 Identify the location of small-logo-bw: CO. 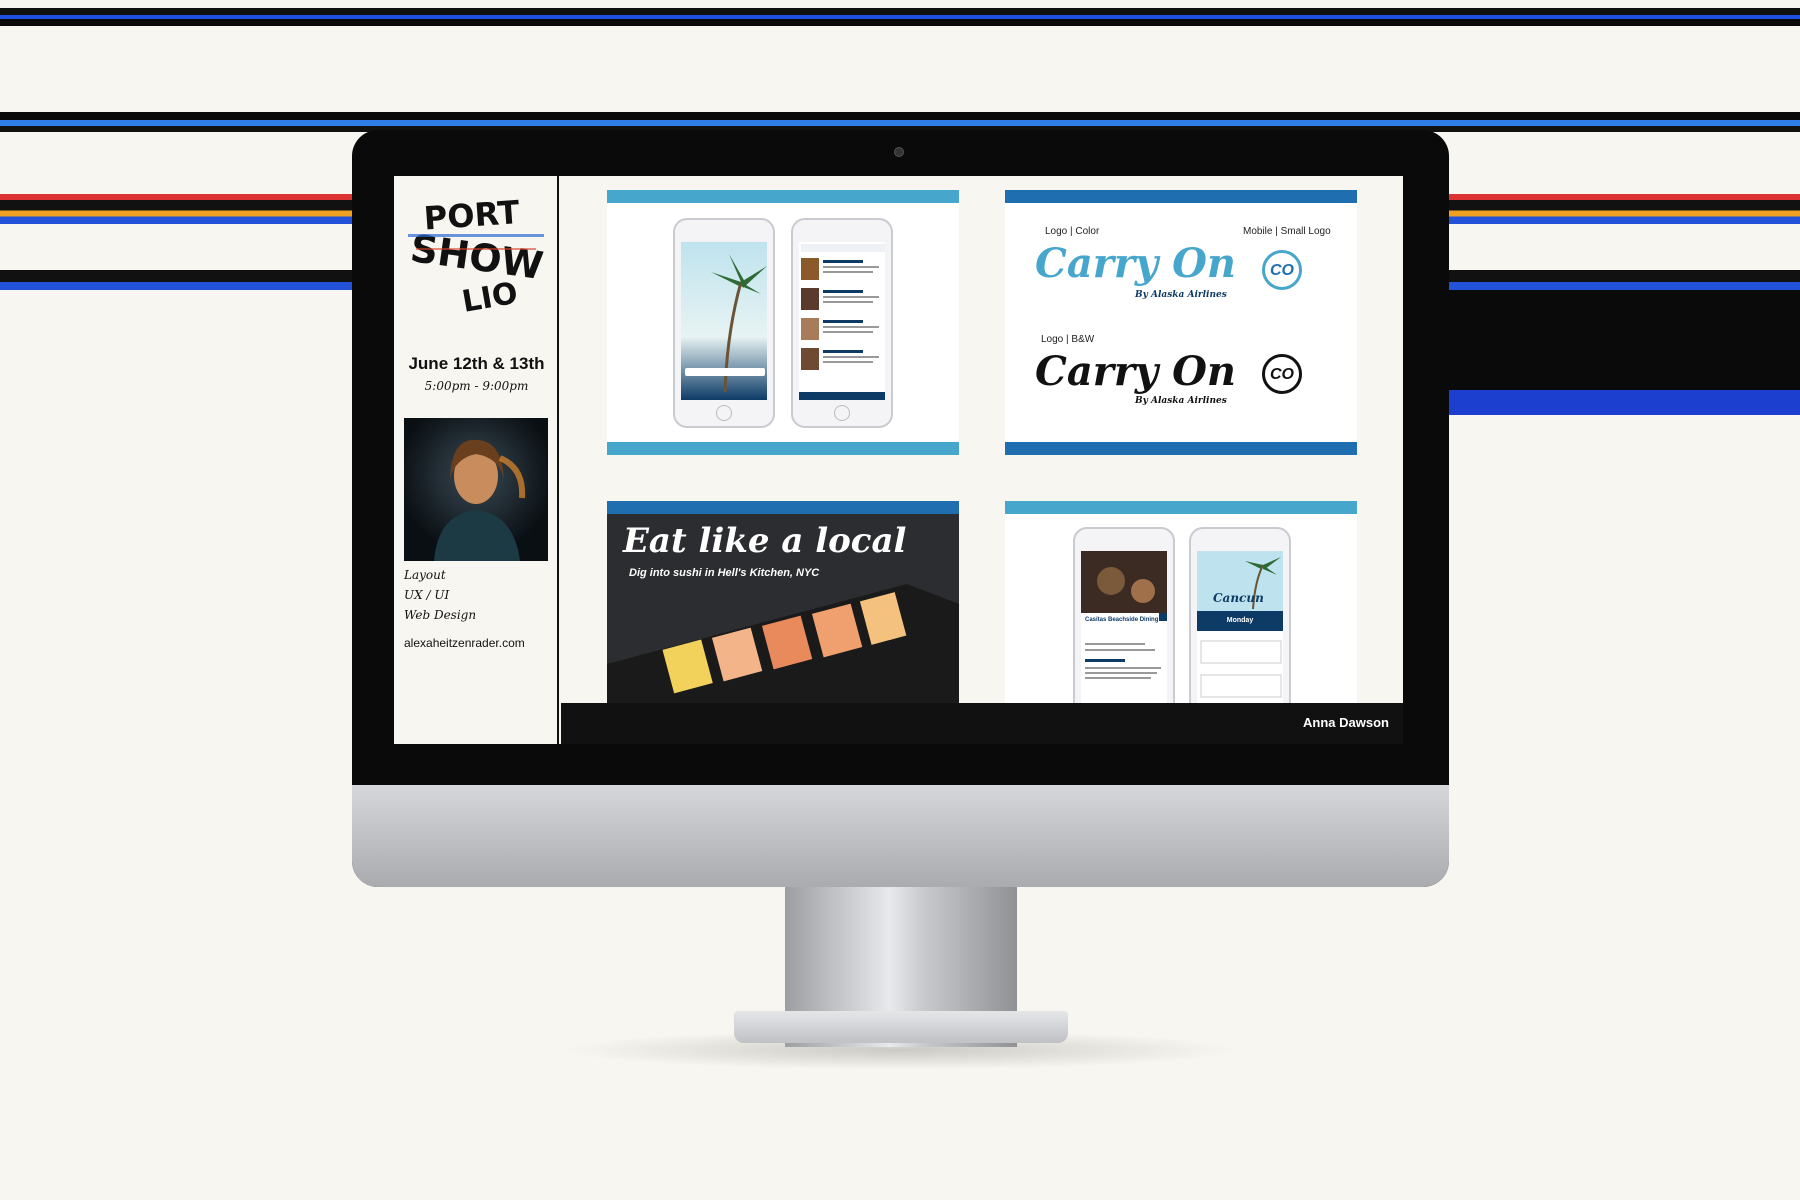
(1282, 374).